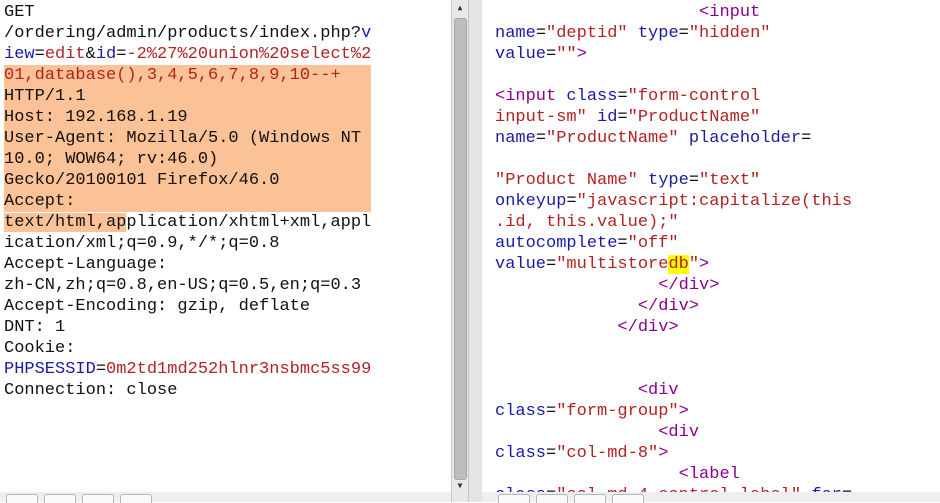 The width and height of the screenshot is (940, 503). What do you see at coordinates (187, 327) in the screenshot?
I see `code-line: DNT: 1` at bounding box center [187, 327].